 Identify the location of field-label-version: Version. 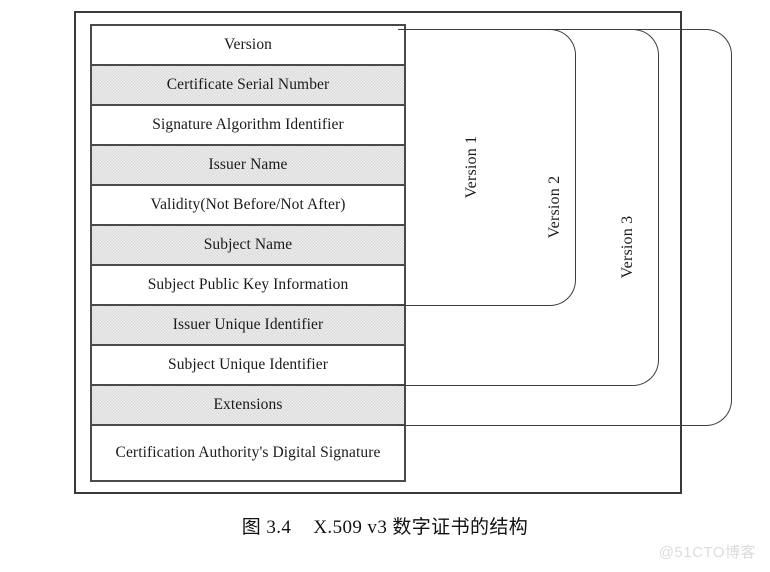
(248, 45).